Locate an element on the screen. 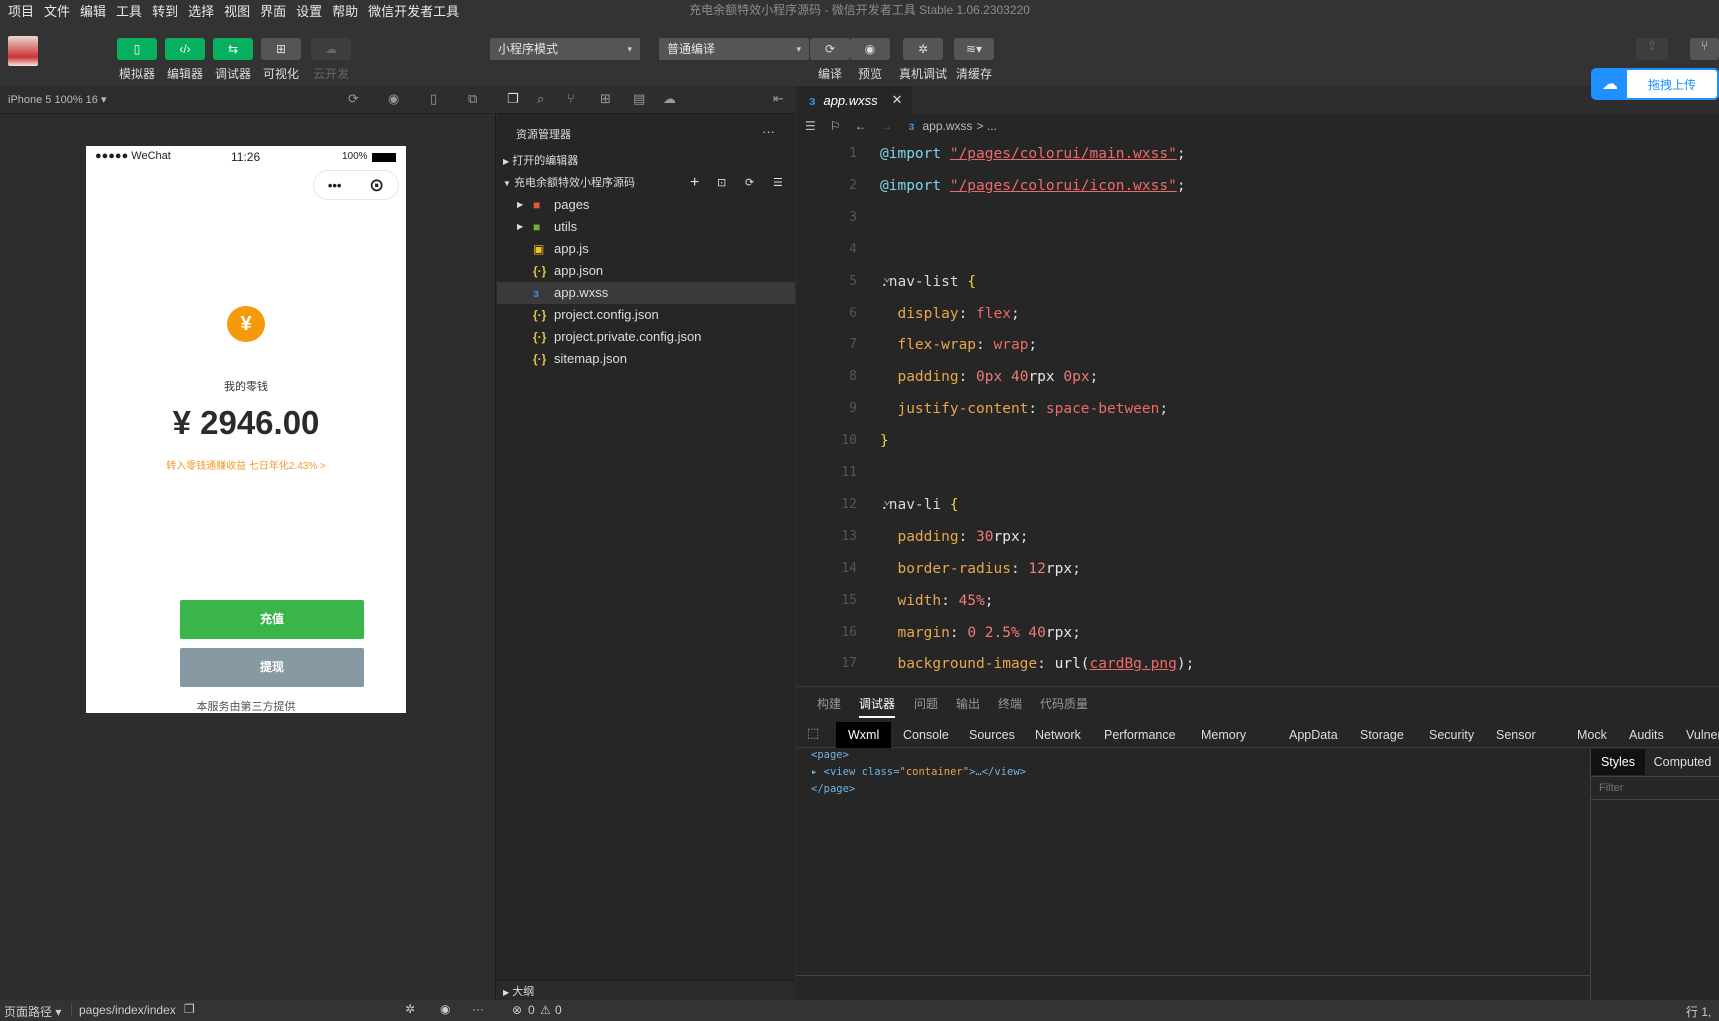 The width and height of the screenshot is (1719, 1021). compile-select: 普通编译 is located at coordinates (734, 49).